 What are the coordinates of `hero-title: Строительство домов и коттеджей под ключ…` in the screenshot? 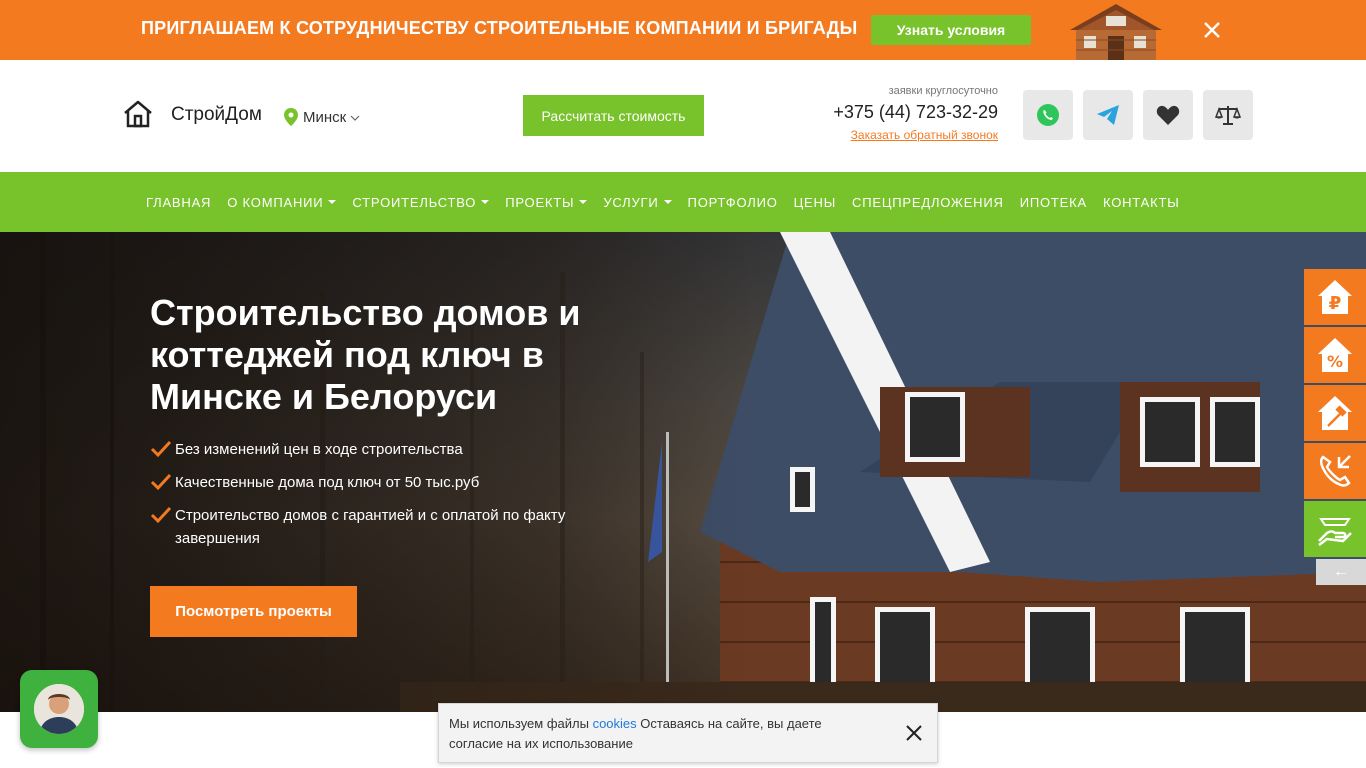 It's located at (365, 354).